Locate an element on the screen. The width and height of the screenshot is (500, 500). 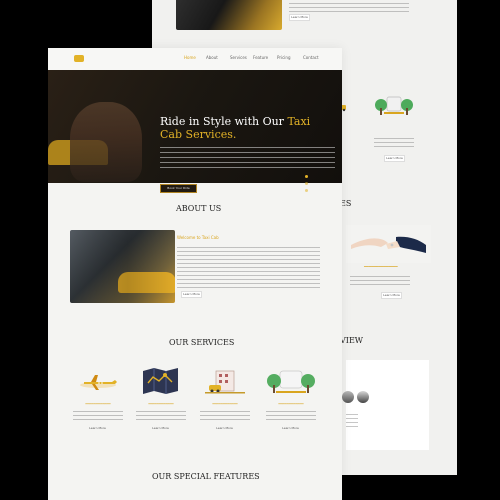
about-title: ABOUT US is located at coordinates (199, 208).